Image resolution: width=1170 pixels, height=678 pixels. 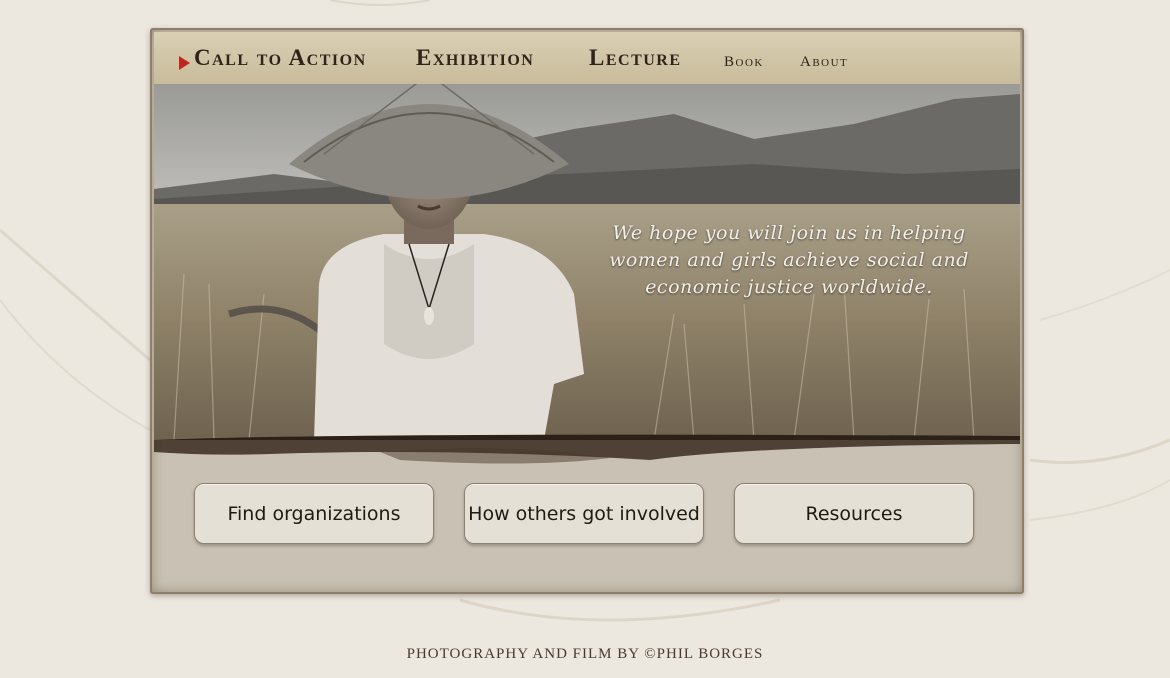 What do you see at coordinates (314, 513) in the screenshot?
I see `find-organizations-button: Find organizations` at bounding box center [314, 513].